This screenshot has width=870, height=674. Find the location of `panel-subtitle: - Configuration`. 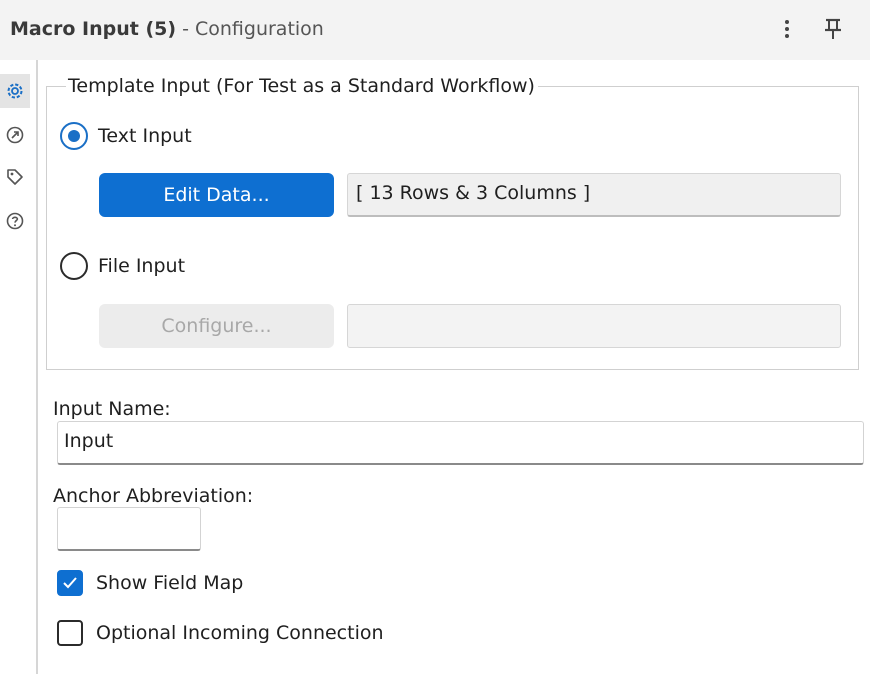

panel-subtitle: - Configuration is located at coordinates (250, 29).